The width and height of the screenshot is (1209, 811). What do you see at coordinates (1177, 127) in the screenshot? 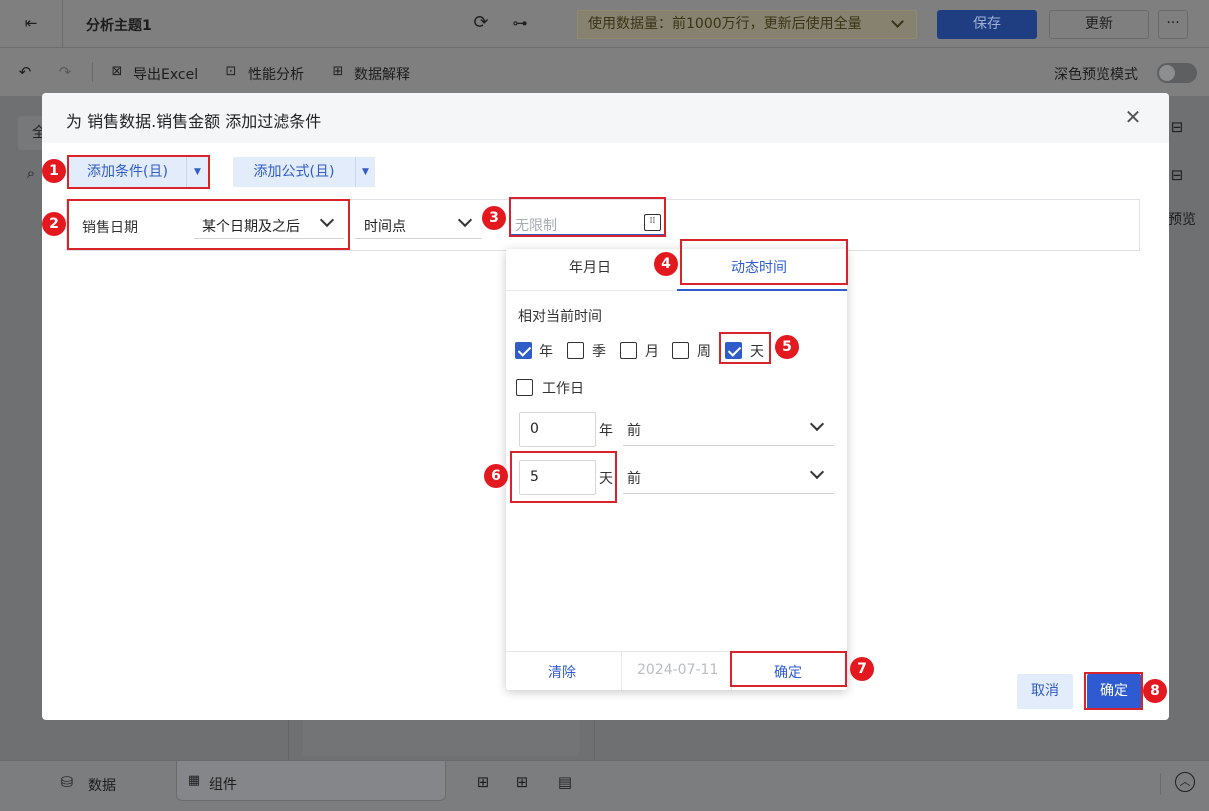
I see `filter-icon: ⊟` at bounding box center [1177, 127].